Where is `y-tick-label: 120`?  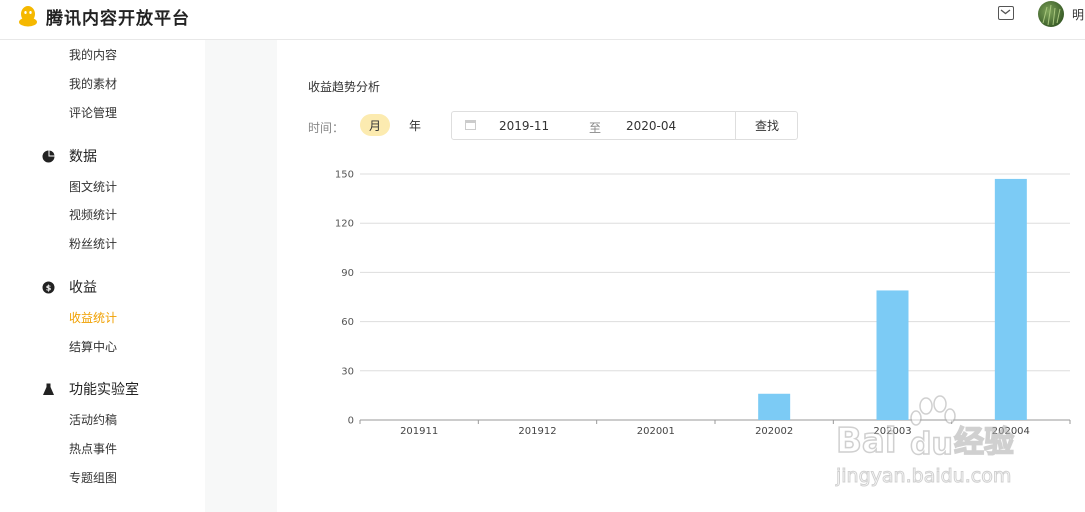 y-tick-label: 120 is located at coordinates (344, 224).